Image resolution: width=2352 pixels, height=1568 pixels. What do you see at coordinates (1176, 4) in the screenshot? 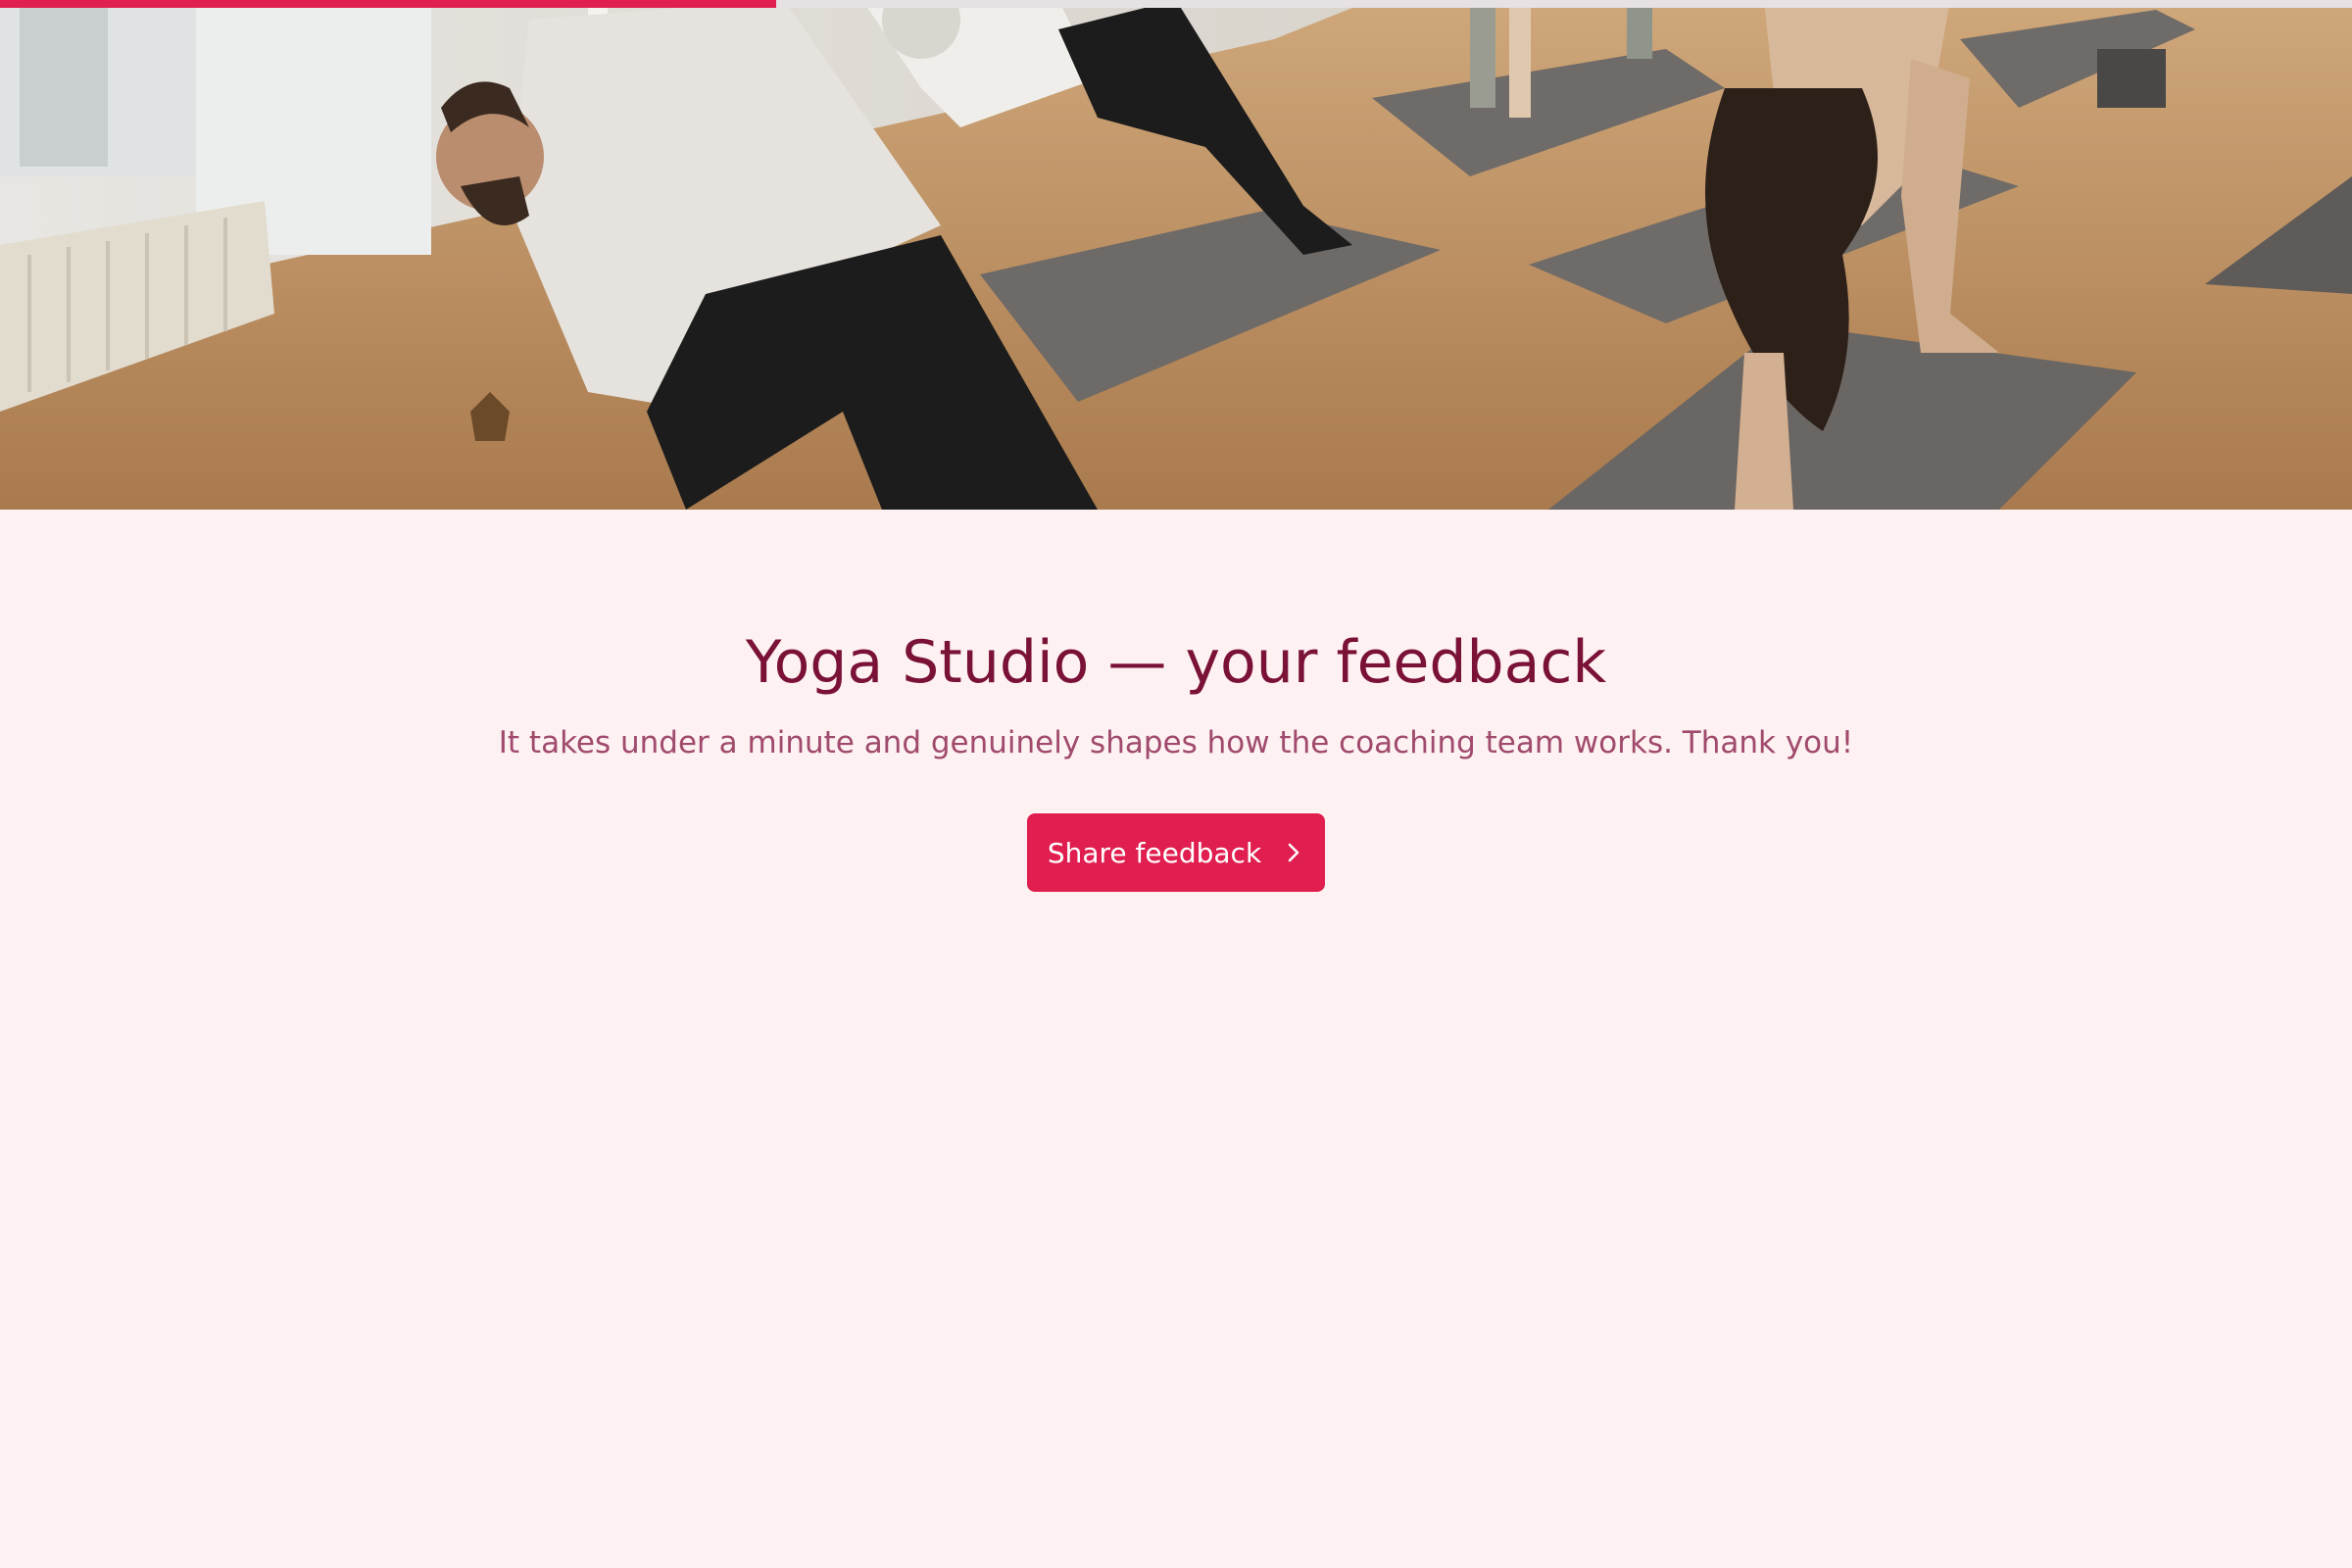
I see `progress-bar` at bounding box center [1176, 4].